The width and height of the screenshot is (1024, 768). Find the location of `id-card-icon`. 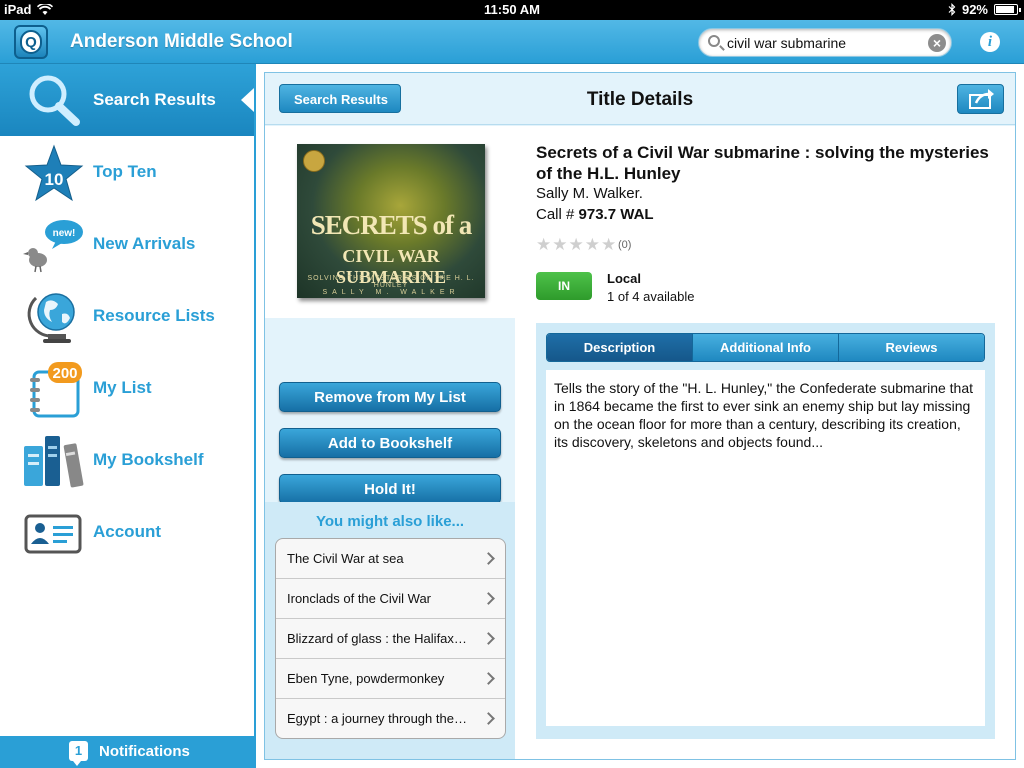

id-card-icon is located at coordinates (53, 534).